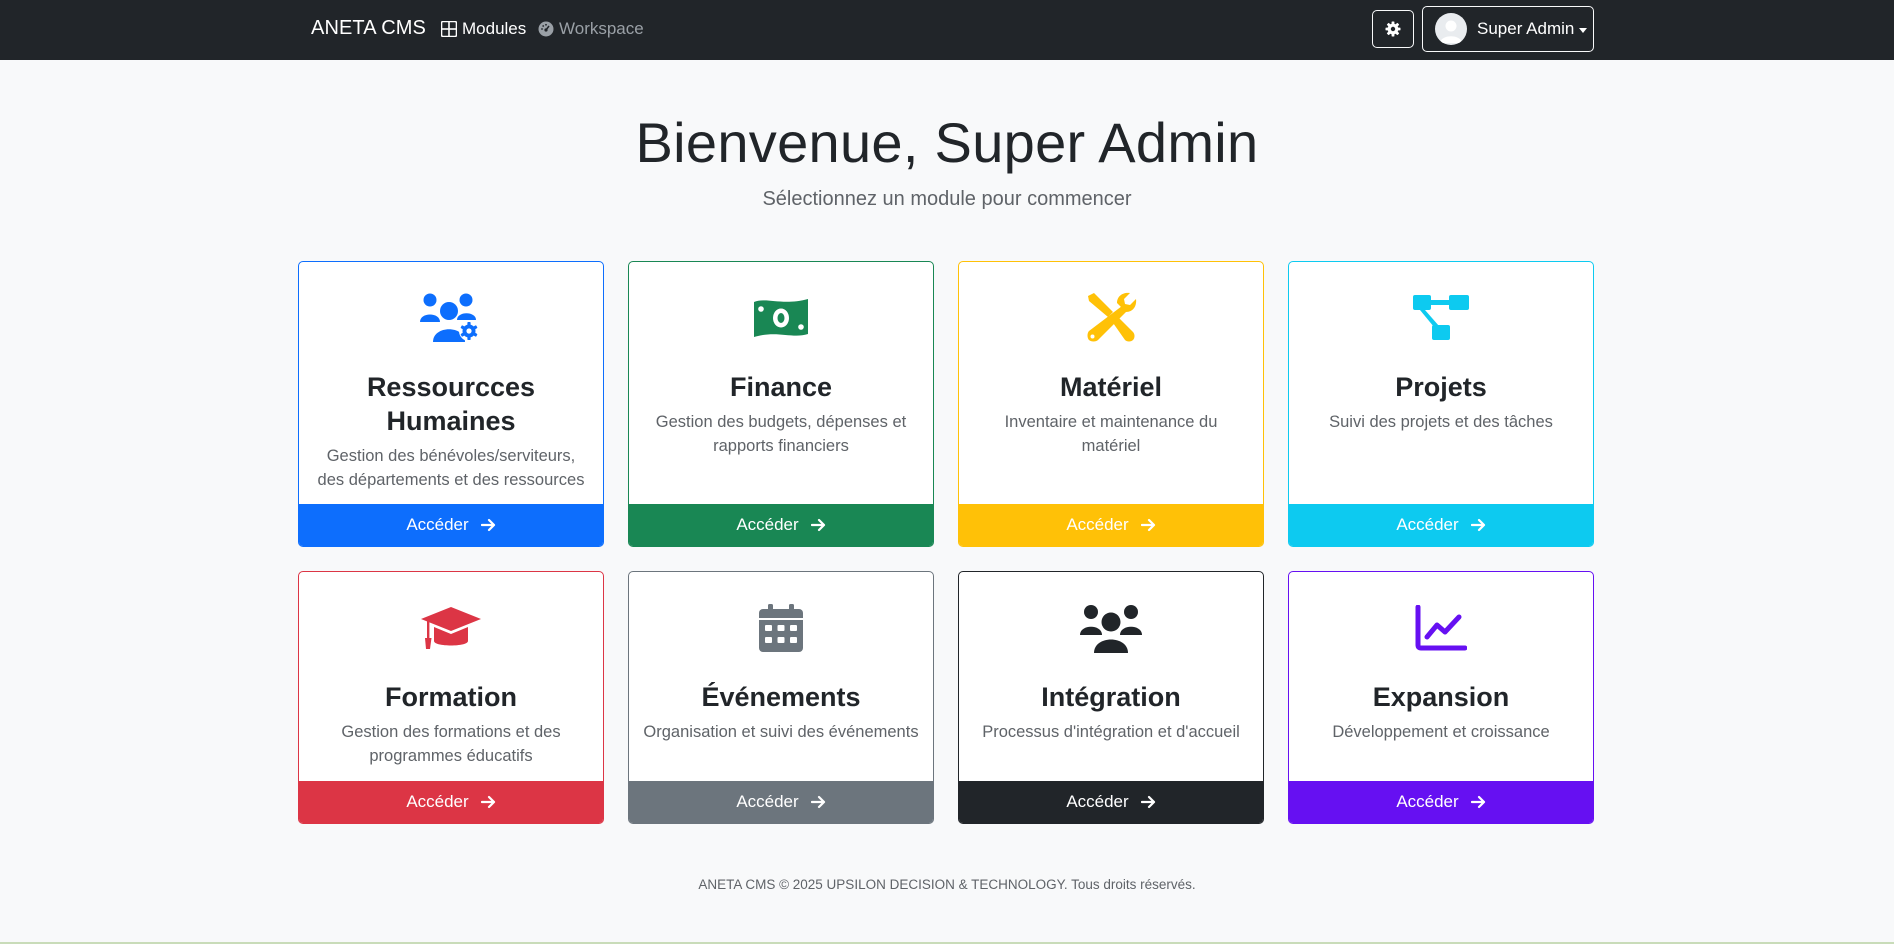 Image resolution: width=1894 pixels, height=944 pixels. Describe the element at coordinates (1441, 628) in the screenshot. I see `chart-line-icon` at that location.